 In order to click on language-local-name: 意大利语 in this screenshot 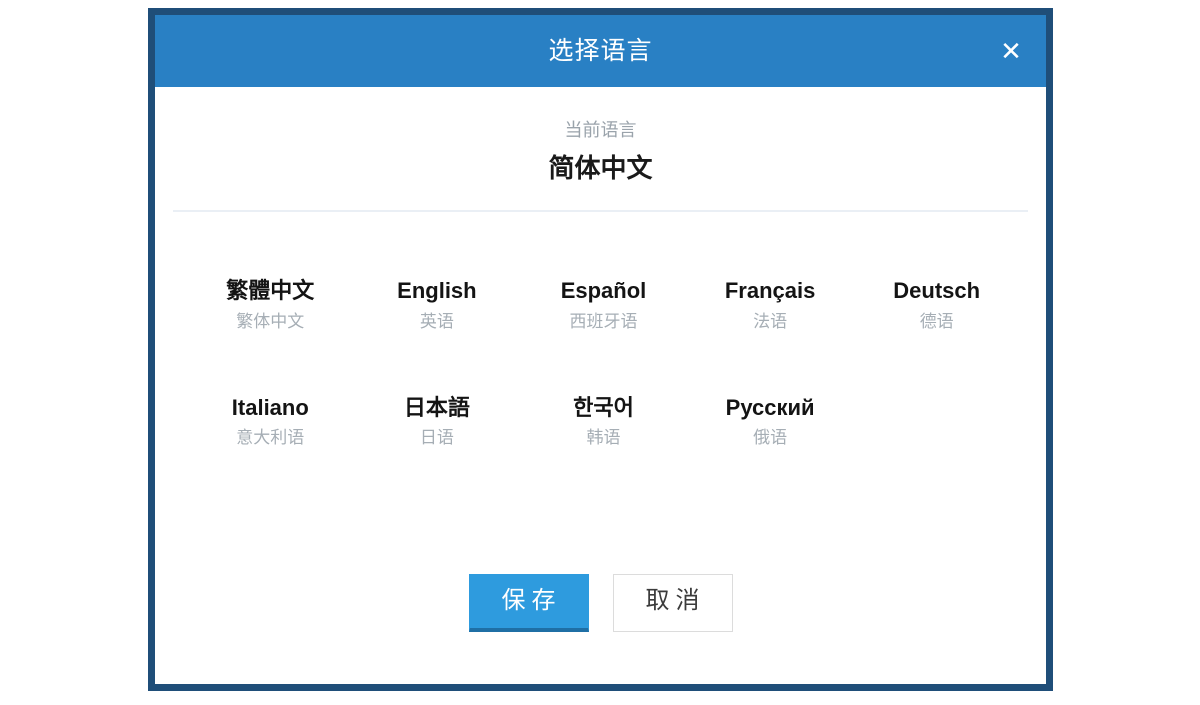, I will do `click(270, 438)`.